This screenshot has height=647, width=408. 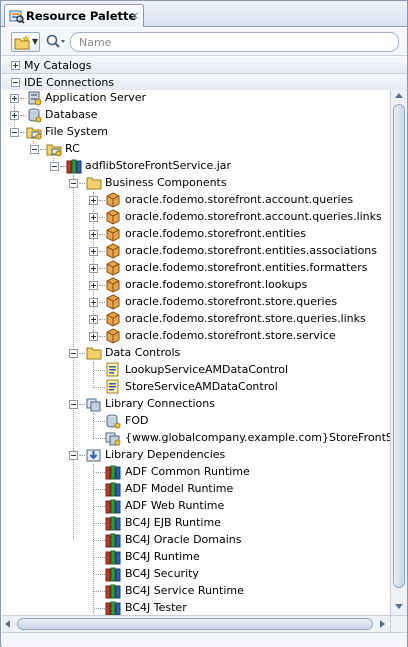 What do you see at coordinates (113, 421) in the screenshot?
I see `database-connection-icon` at bounding box center [113, 421].